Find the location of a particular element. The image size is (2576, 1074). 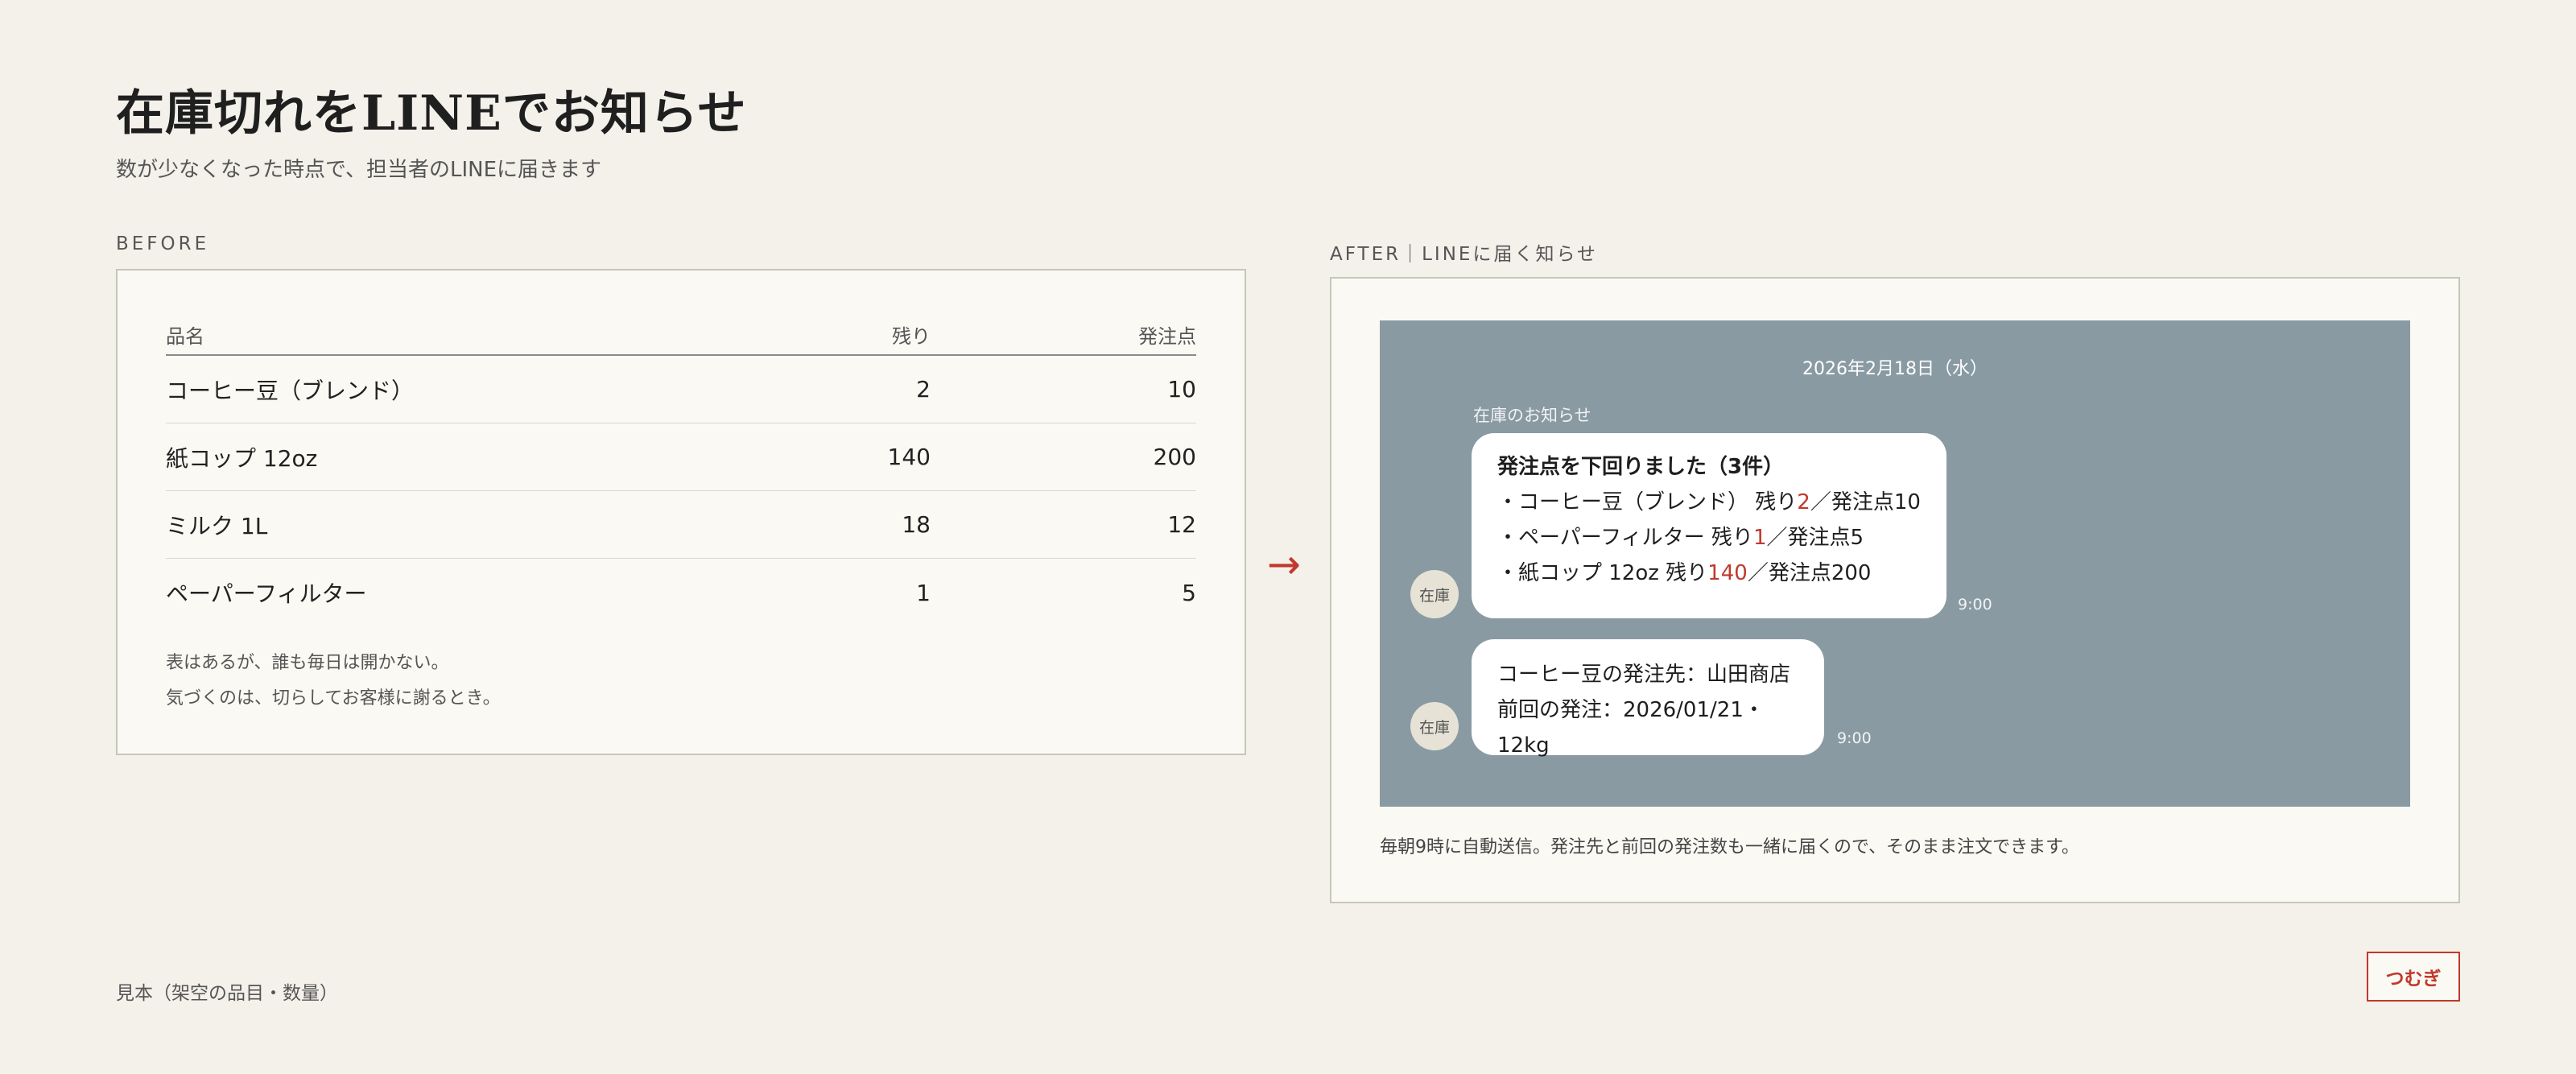

message-line: ・ペーパーフィルター 残り1／発注点5 is located at coordinates (1709, 538).